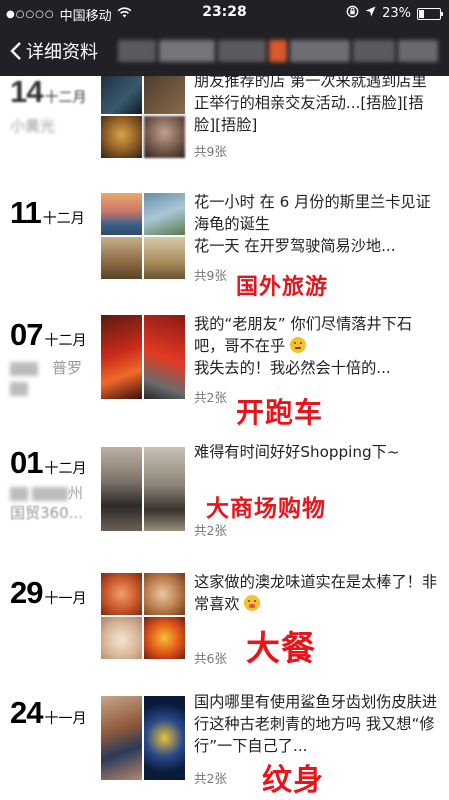 Image resolution: width=449 pixels, height=800 pixels. What do you see at coordinates (278, 52) in the screenshot?
I see `blurred-username` at bounding box center [278, 52].